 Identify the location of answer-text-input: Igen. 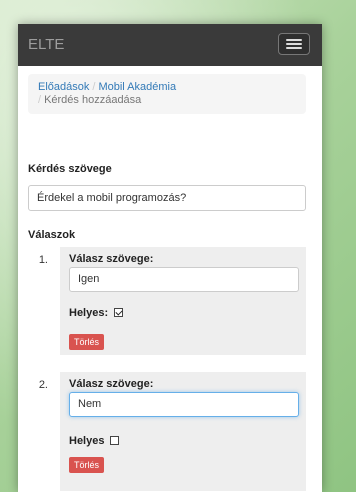
(184, 279).